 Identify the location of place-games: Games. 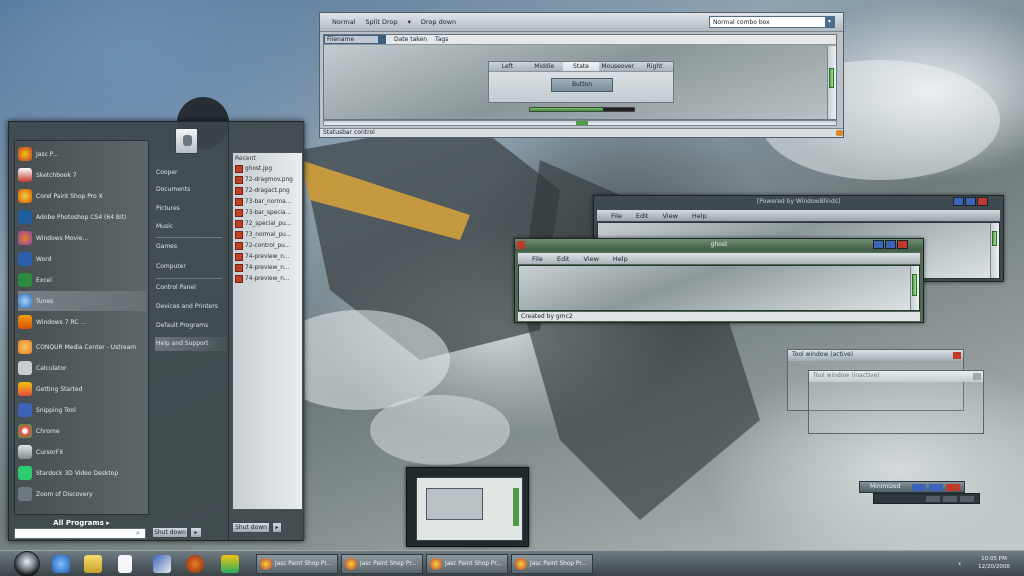
(191, 247).